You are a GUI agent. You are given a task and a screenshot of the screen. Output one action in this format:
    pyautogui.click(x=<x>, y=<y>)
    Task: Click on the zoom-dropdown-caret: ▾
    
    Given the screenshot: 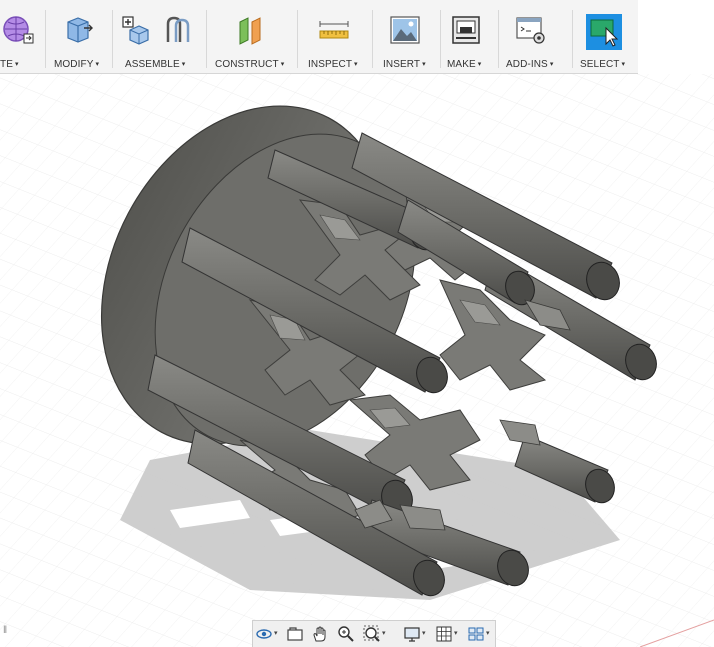 What is the action you would take?
    pyautogui.click(x=384, y=633)
    